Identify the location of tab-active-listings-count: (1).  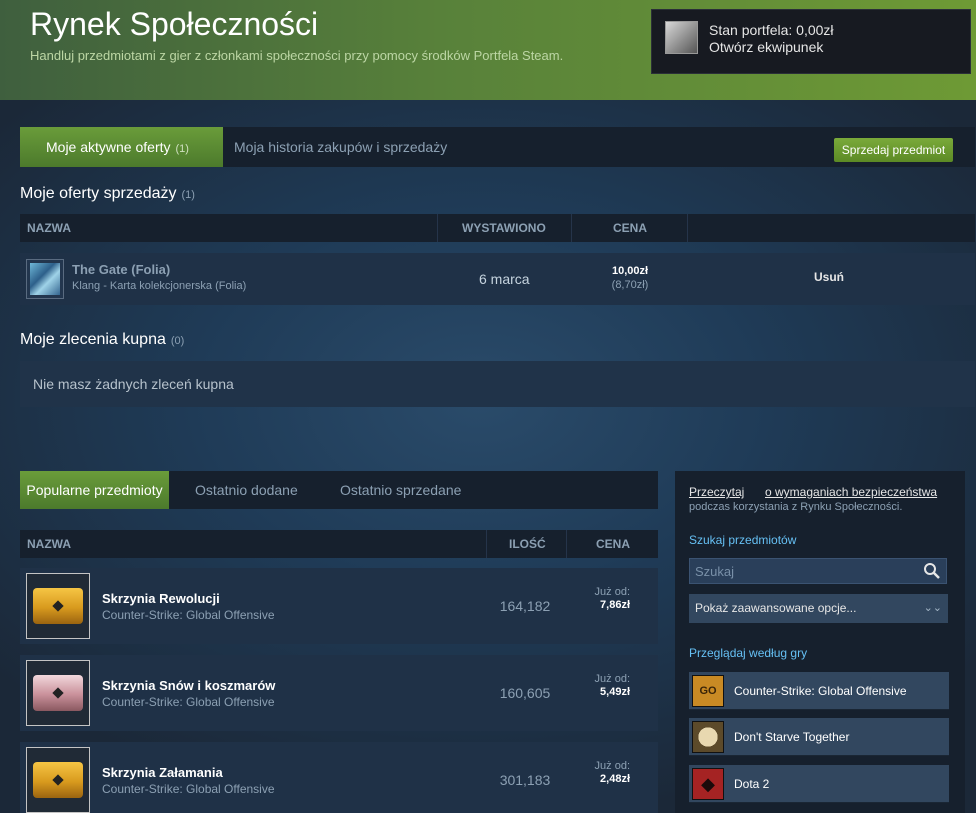
(182, 149).